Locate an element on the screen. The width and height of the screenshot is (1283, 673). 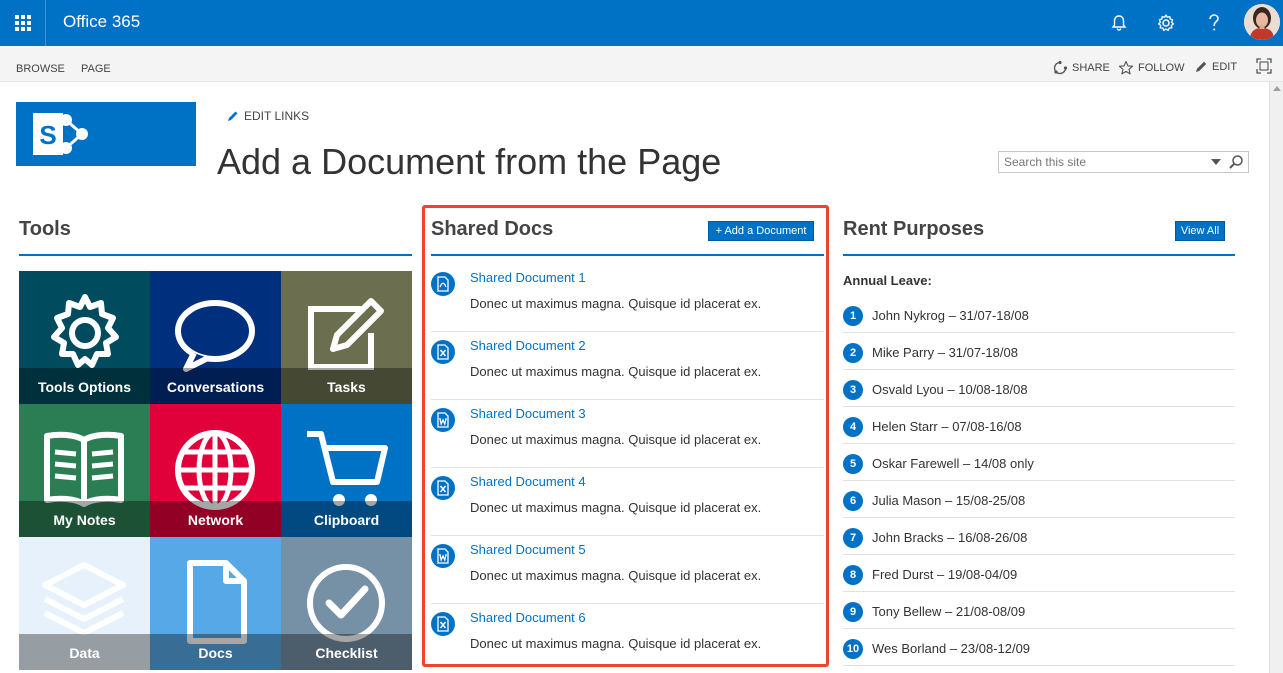
tab-page: PAGE is located at coordinates (96, 69).